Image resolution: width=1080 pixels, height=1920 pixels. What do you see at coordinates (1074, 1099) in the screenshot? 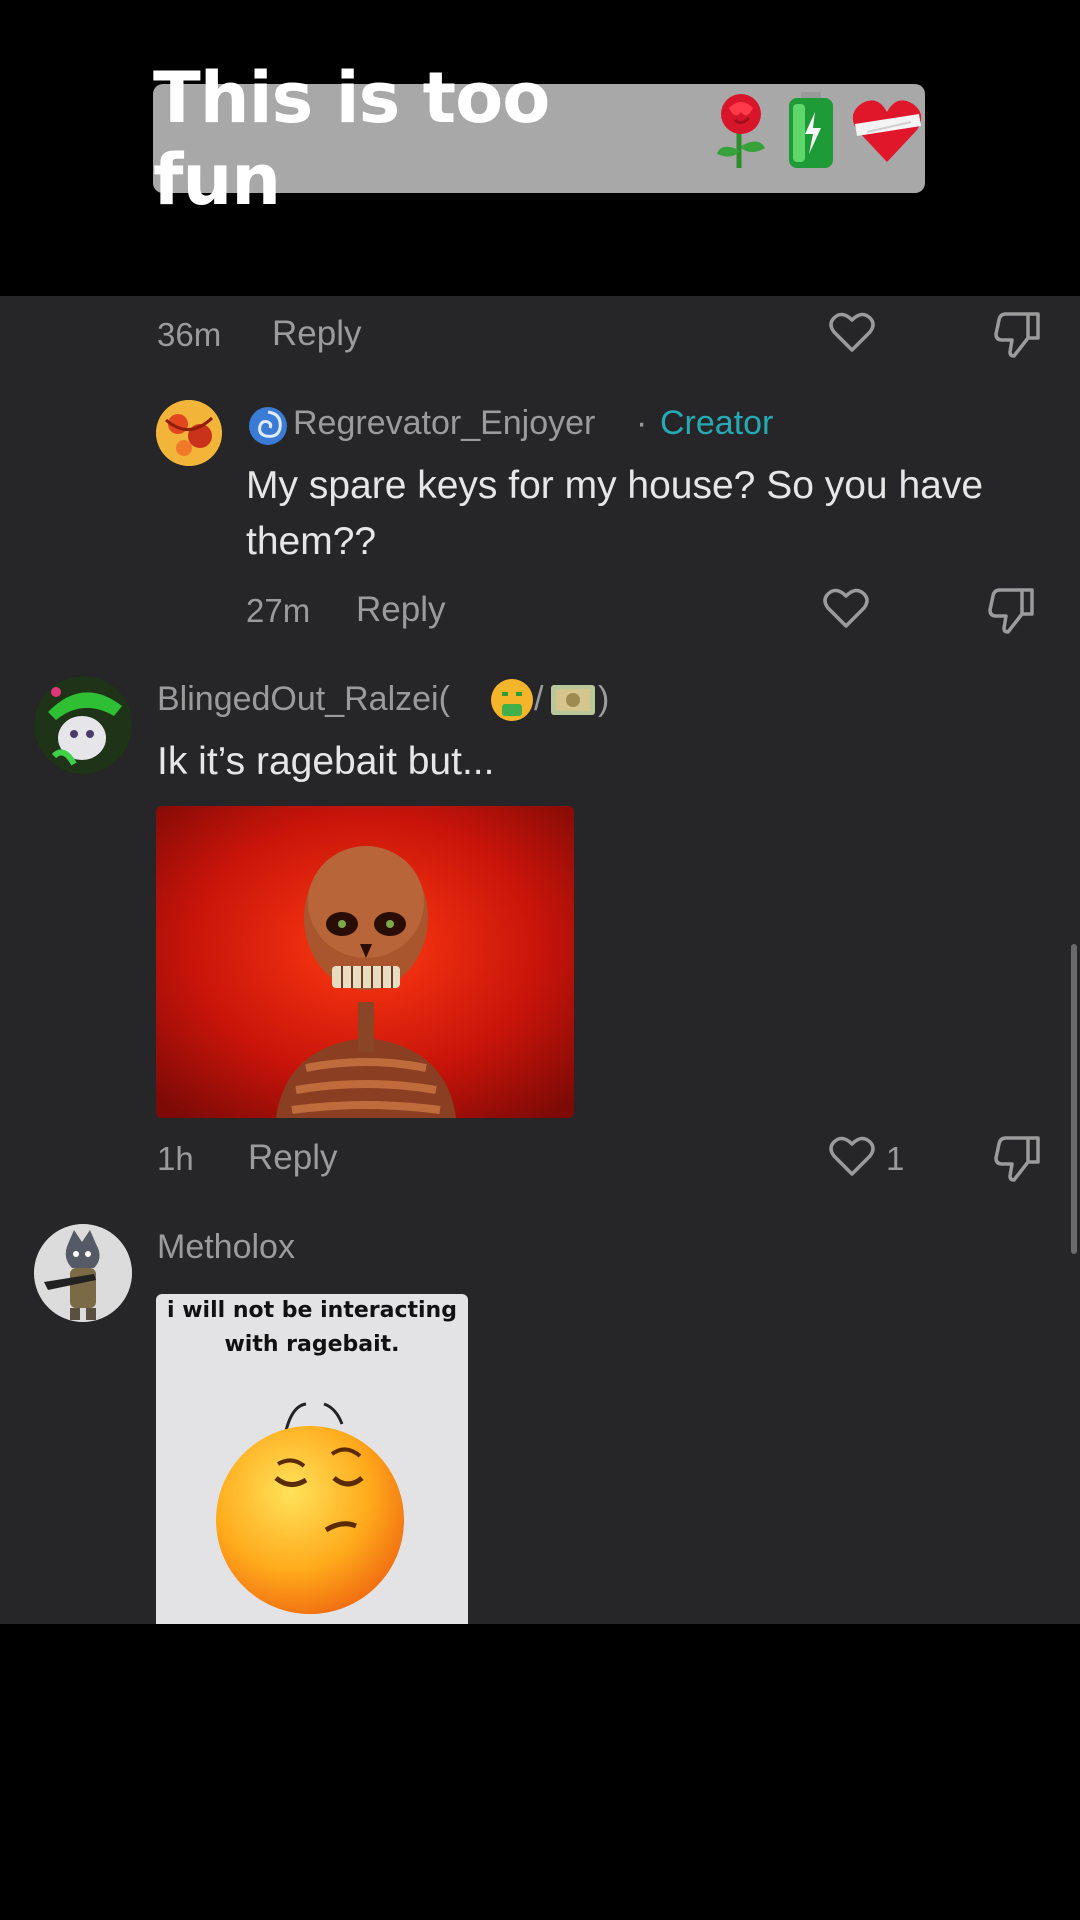
I see `scrollbar-thumb` at bounding box center [1074, 1099].